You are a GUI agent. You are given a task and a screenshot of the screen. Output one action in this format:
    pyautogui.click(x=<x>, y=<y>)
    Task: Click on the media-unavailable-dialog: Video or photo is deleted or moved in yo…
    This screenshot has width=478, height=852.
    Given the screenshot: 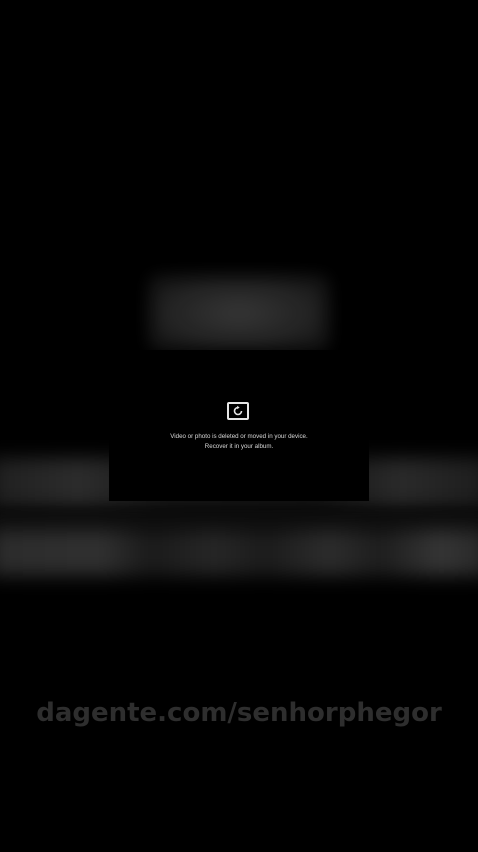 What is the action you would take?
    pyautogui.click(x=239, y=425)
    